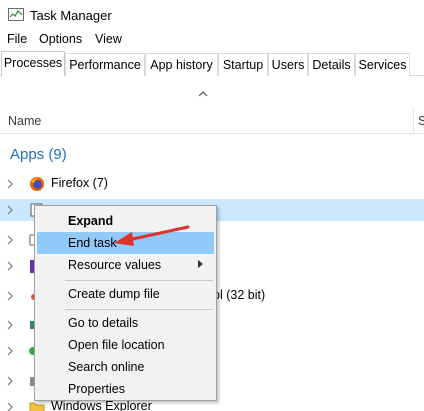 Image resolution: width=424 pixels, height=411 pixels. Describe the element at coordinates (115, 265) in the screenshot. I see `menu-item-label: Resource values` at that location.